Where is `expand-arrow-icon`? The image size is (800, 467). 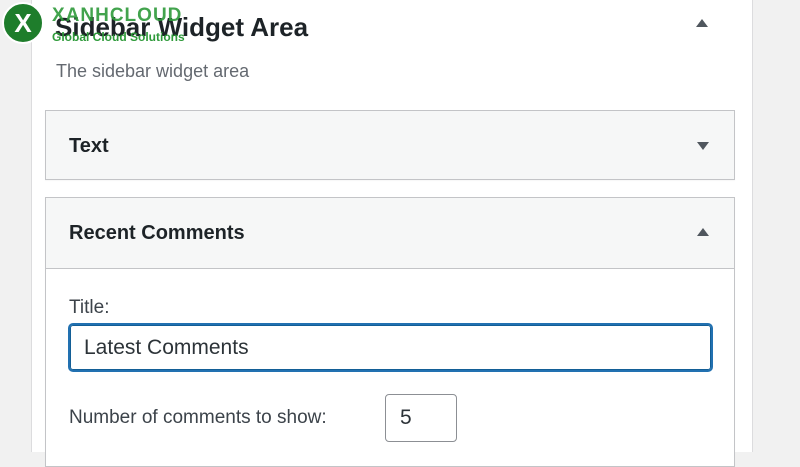 expand-arrow-icon is located at coordinates (703, 146).